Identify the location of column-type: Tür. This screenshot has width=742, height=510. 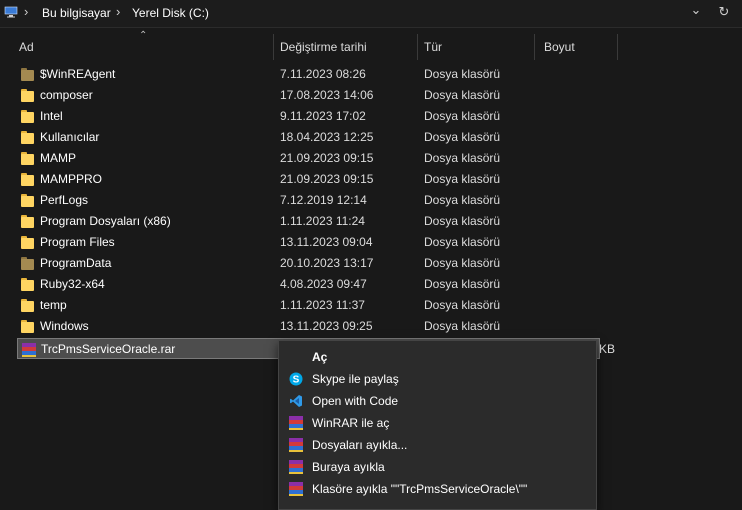
(433, 47).